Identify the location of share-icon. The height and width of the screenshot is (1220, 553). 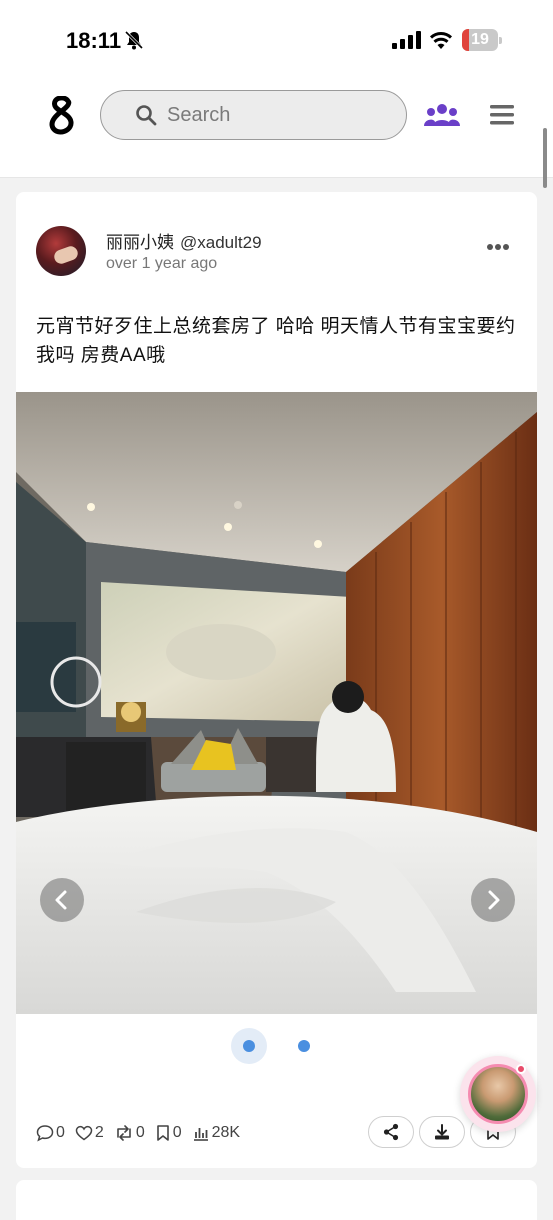
(391, 1132).